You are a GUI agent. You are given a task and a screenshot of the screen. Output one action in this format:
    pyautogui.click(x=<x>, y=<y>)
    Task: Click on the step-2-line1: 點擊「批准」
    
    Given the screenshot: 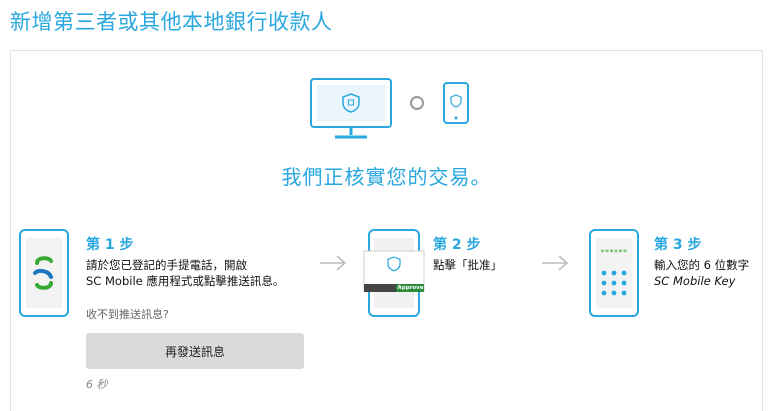 What is the action you would take?
    pyautogui.click(x=467, y=265)
    